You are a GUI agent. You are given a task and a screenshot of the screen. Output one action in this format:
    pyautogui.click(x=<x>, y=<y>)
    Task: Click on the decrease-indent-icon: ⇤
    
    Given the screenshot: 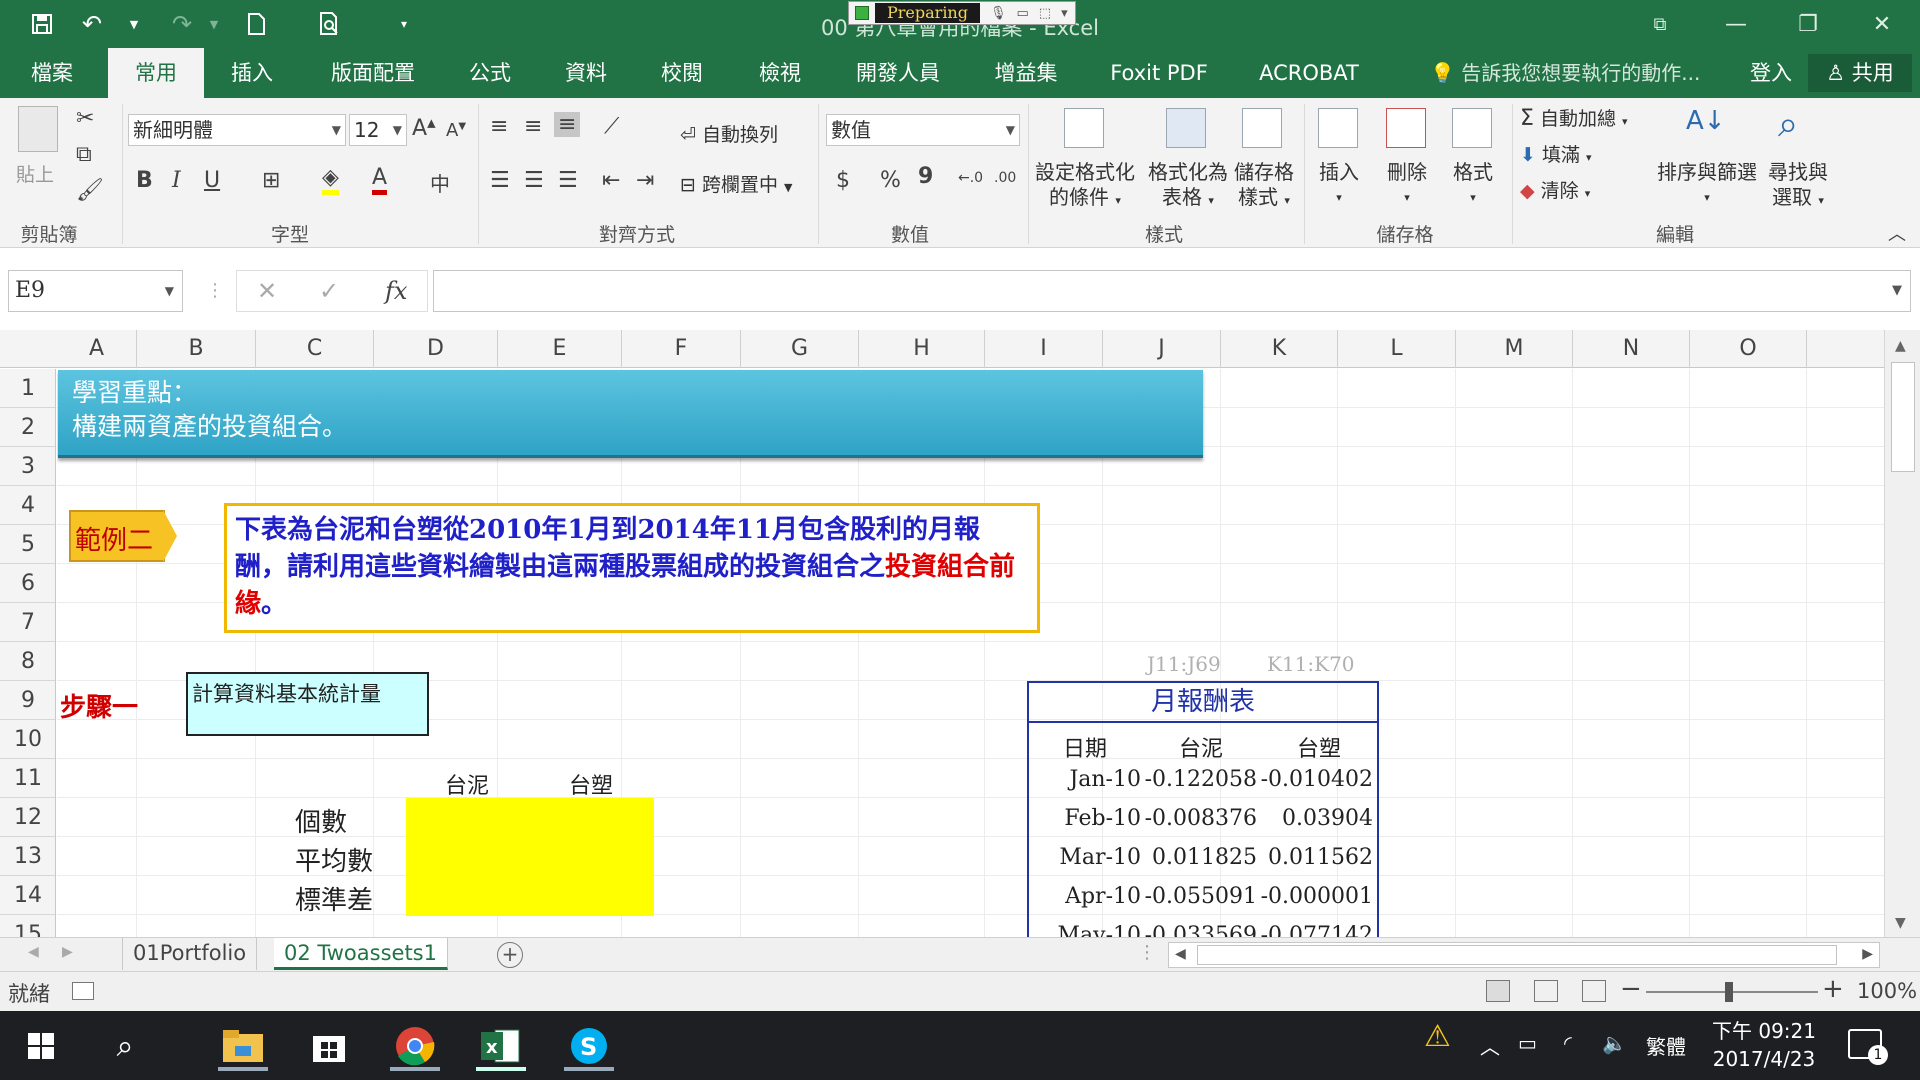 What is the action you would take?
    pyautogui.click(x=611, y=180)
    